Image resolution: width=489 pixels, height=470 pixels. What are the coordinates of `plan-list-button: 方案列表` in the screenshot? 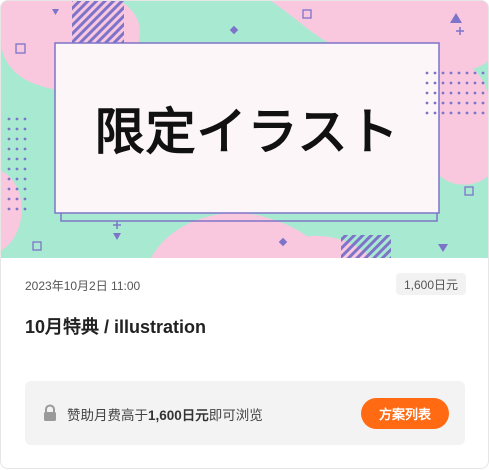 It's located at (405, 413).